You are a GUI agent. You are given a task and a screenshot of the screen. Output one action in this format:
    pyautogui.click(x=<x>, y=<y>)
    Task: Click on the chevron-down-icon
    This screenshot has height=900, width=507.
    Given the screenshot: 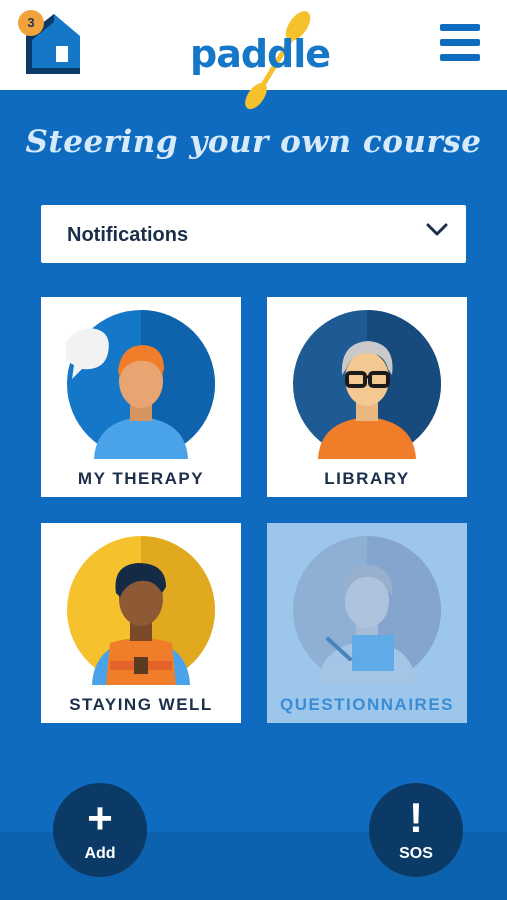 What is the action you would take?
    pyautogui.click(x=437, y=229)
    